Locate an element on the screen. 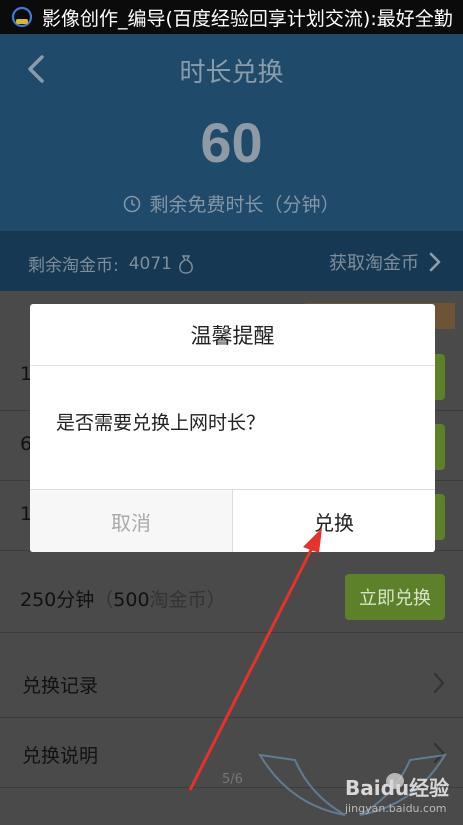  dialog-message: 是否需要兑换上网时长？ is located at coordinates (161, 423).